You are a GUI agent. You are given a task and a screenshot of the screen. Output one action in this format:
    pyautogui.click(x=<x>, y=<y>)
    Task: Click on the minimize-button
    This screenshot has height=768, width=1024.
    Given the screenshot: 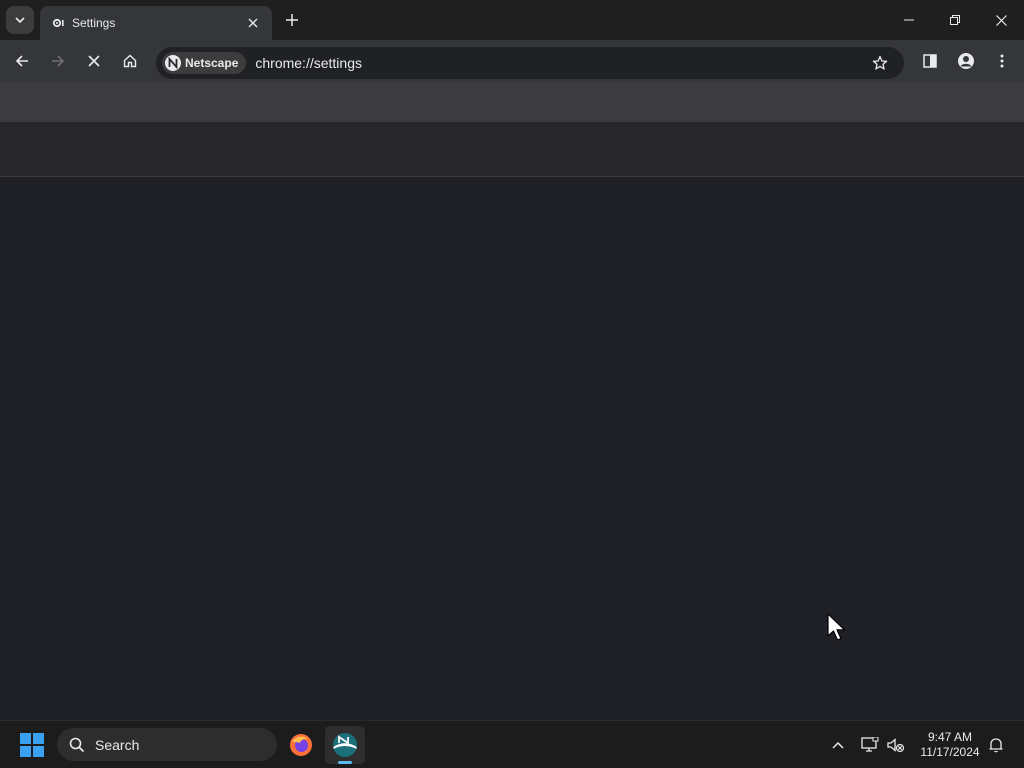 What is the action you would take?
    pyautogui.click(x=909, y=20)
    